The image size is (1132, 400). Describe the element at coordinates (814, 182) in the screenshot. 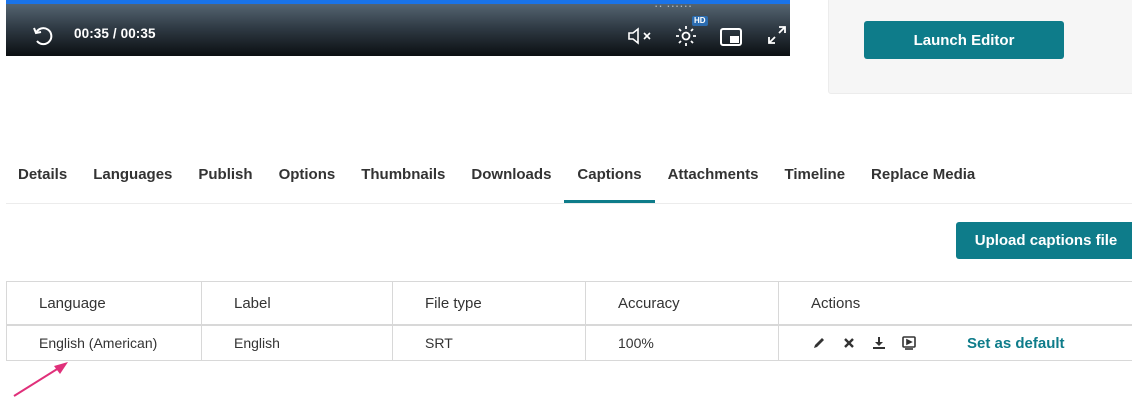

I see `tab-timeline: Timeline` at that location.